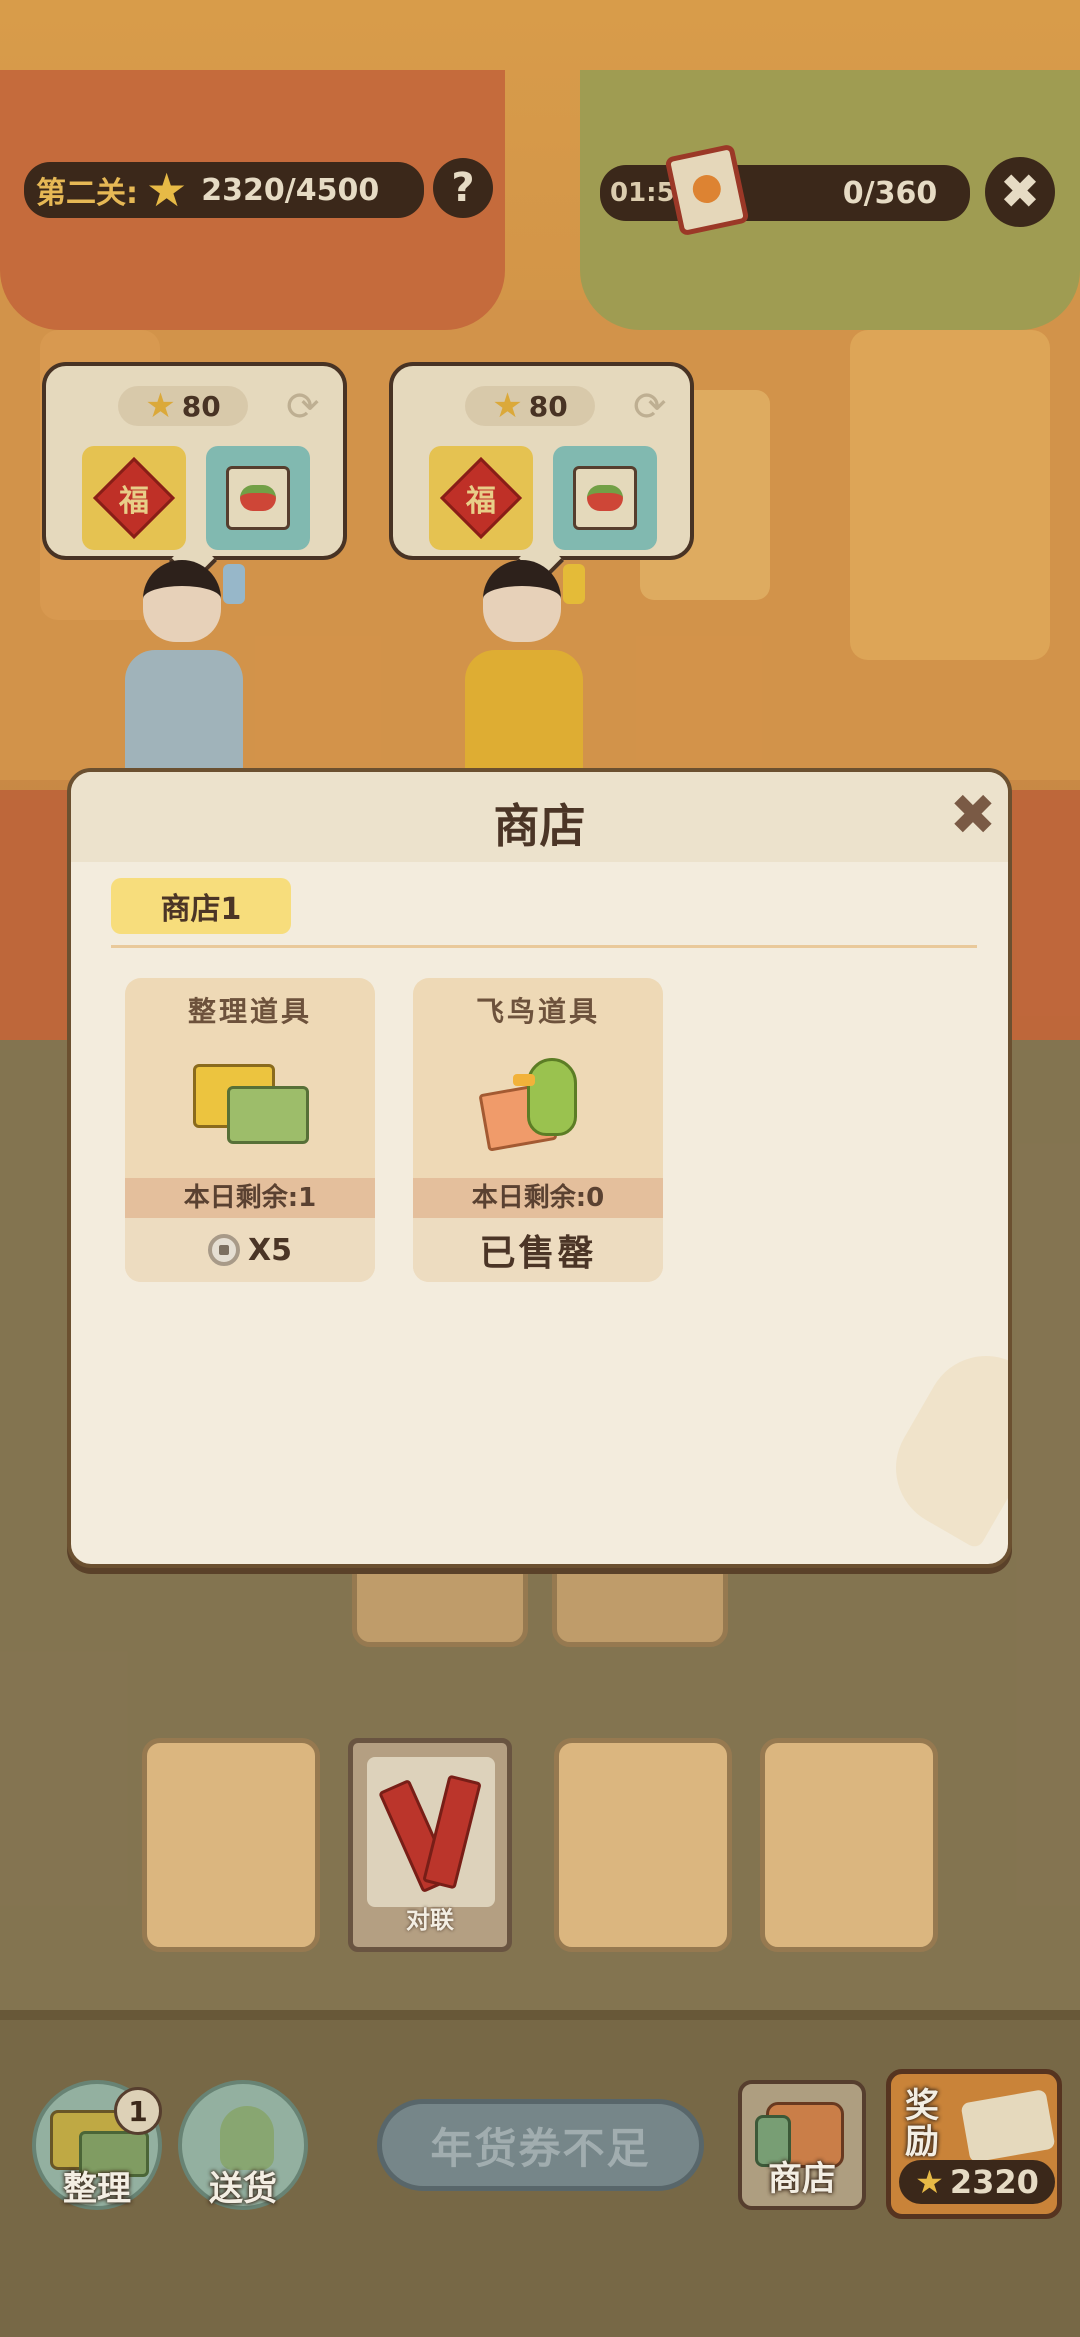 The width and height of the screenshot is (1080, 2337). What do you see at coordinates (540, 1103) in the screenshot?
I see `bird-icon` at bounding box center [540, 1103].